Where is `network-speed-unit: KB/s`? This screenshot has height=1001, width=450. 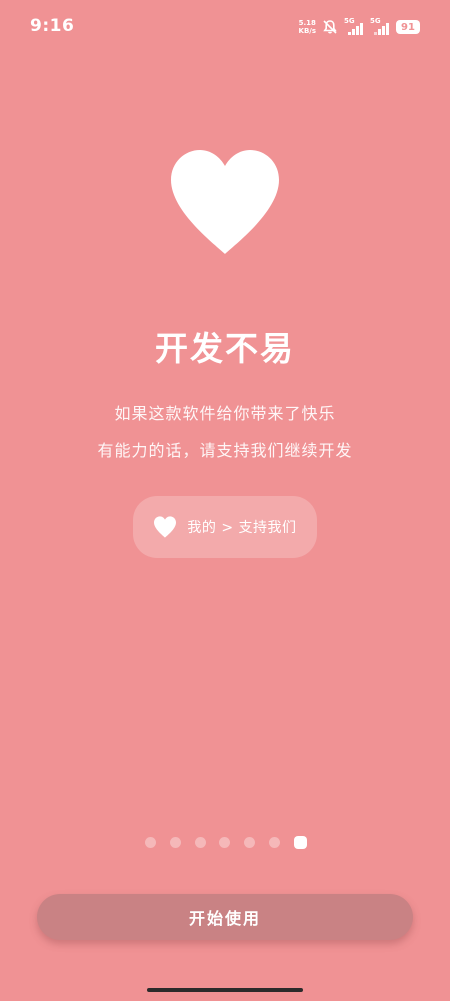
network-speed-unit: KB/s is located at coordinates (307, 31).